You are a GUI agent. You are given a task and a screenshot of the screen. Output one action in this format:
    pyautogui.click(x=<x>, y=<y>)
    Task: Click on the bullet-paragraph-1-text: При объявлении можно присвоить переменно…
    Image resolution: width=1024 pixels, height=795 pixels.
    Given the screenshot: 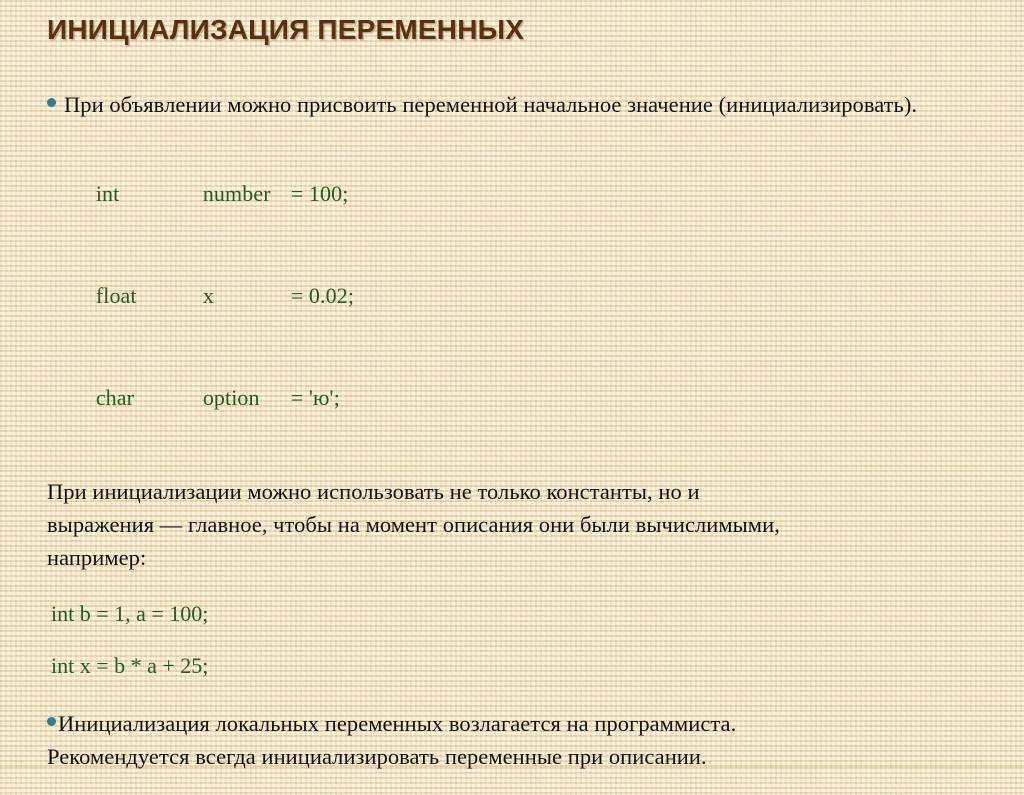 What is the action you would take?
    pyautogui.click(x=491, y=104)
    